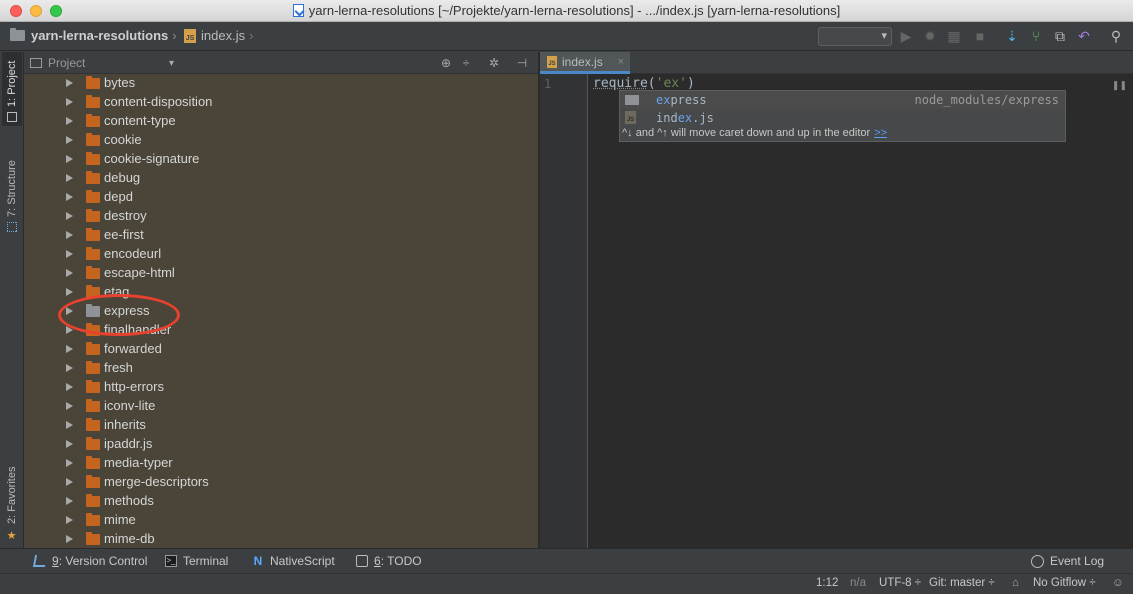  Describe the element at coordinates (281, 83) in the screenshot. I see `tree-item-bytes: bytes` at that location.